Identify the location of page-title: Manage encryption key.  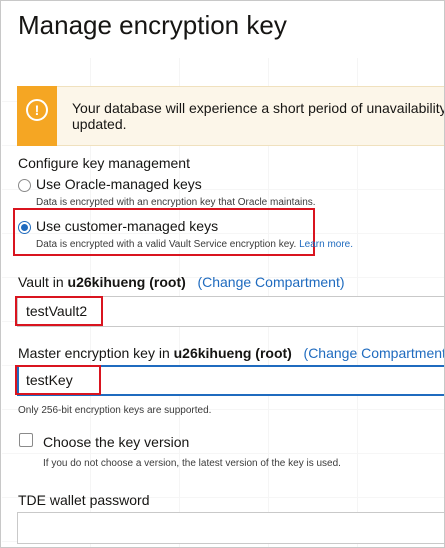
(152, 25).